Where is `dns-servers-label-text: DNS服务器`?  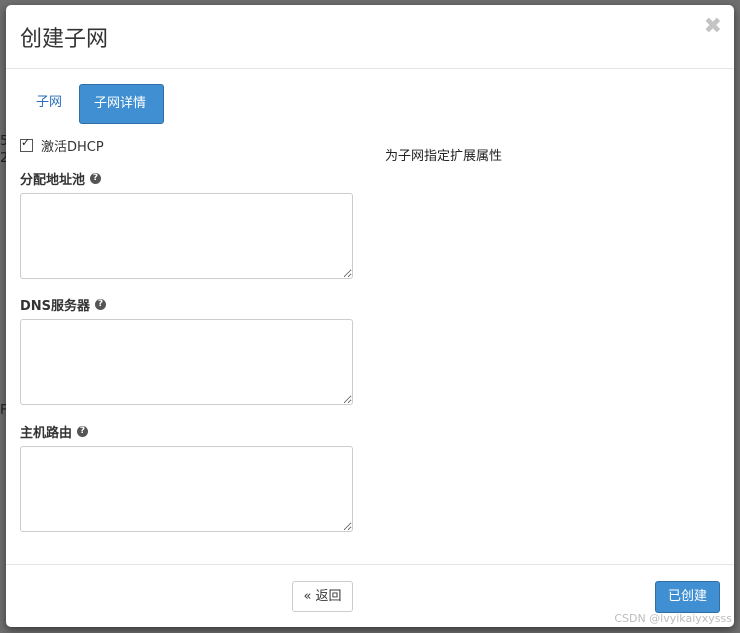
dns-servers-label-text: DNS服务器 is located at coordinates (55, 306).